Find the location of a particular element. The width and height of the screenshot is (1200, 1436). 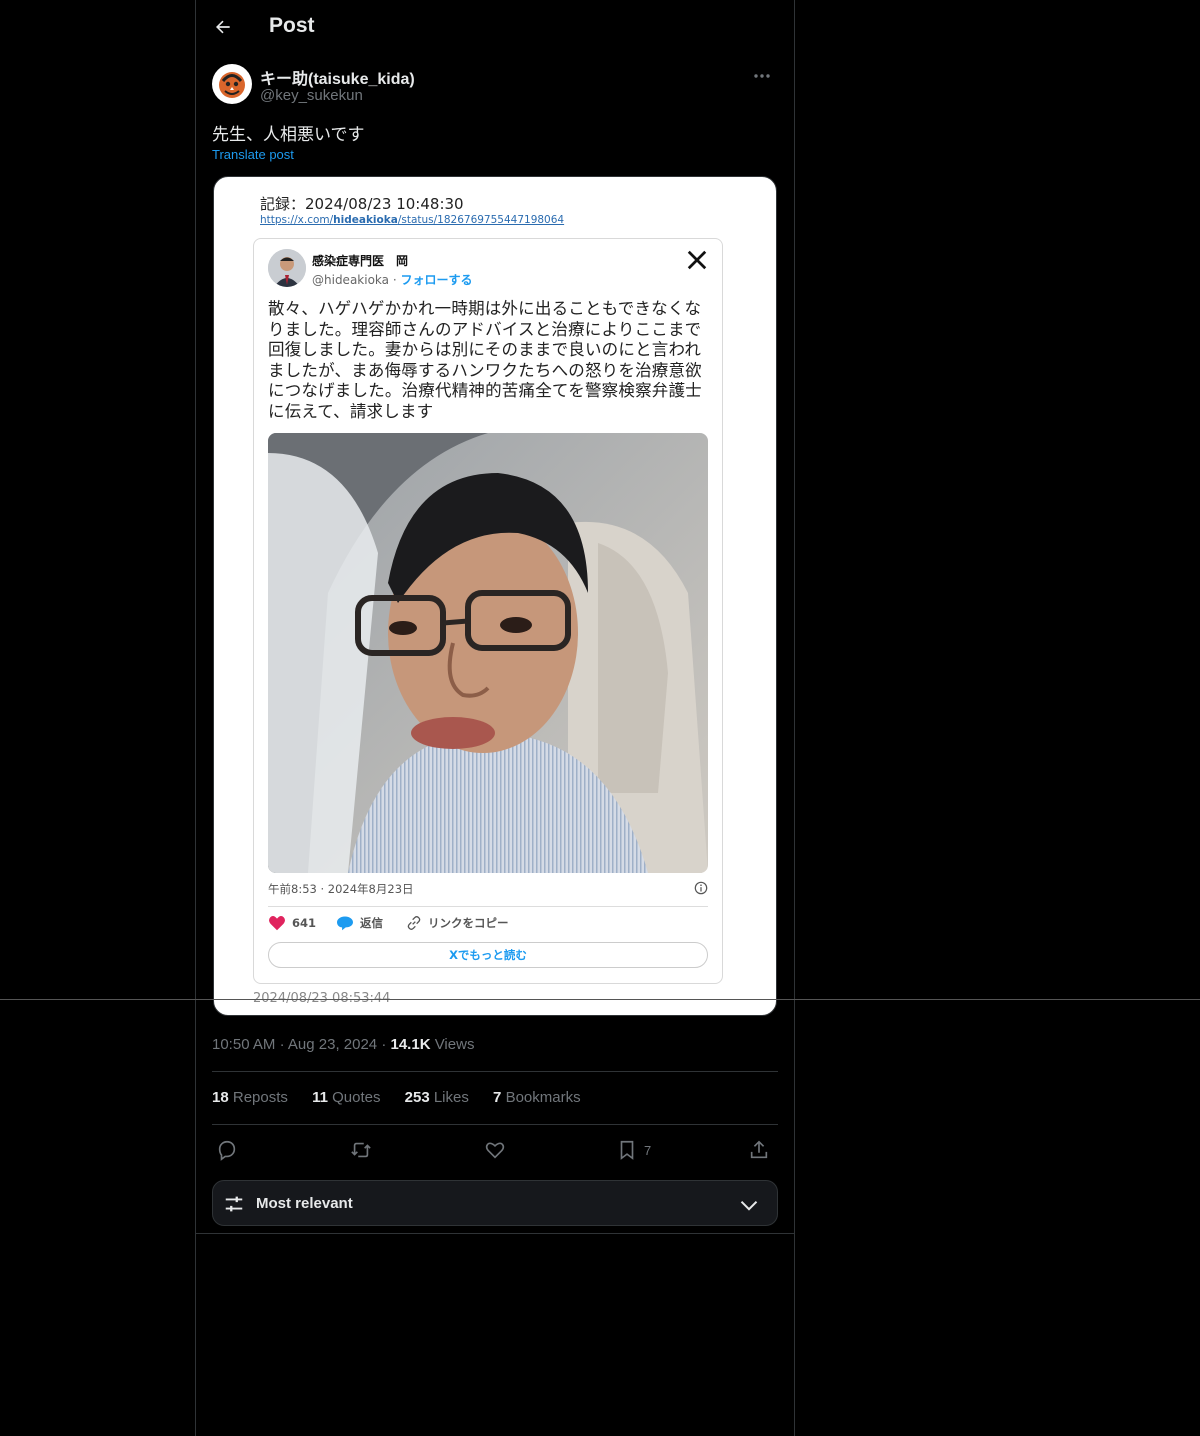

embed-author-handle: @hideakioka · フォローする is located at coordinates (392, 280).